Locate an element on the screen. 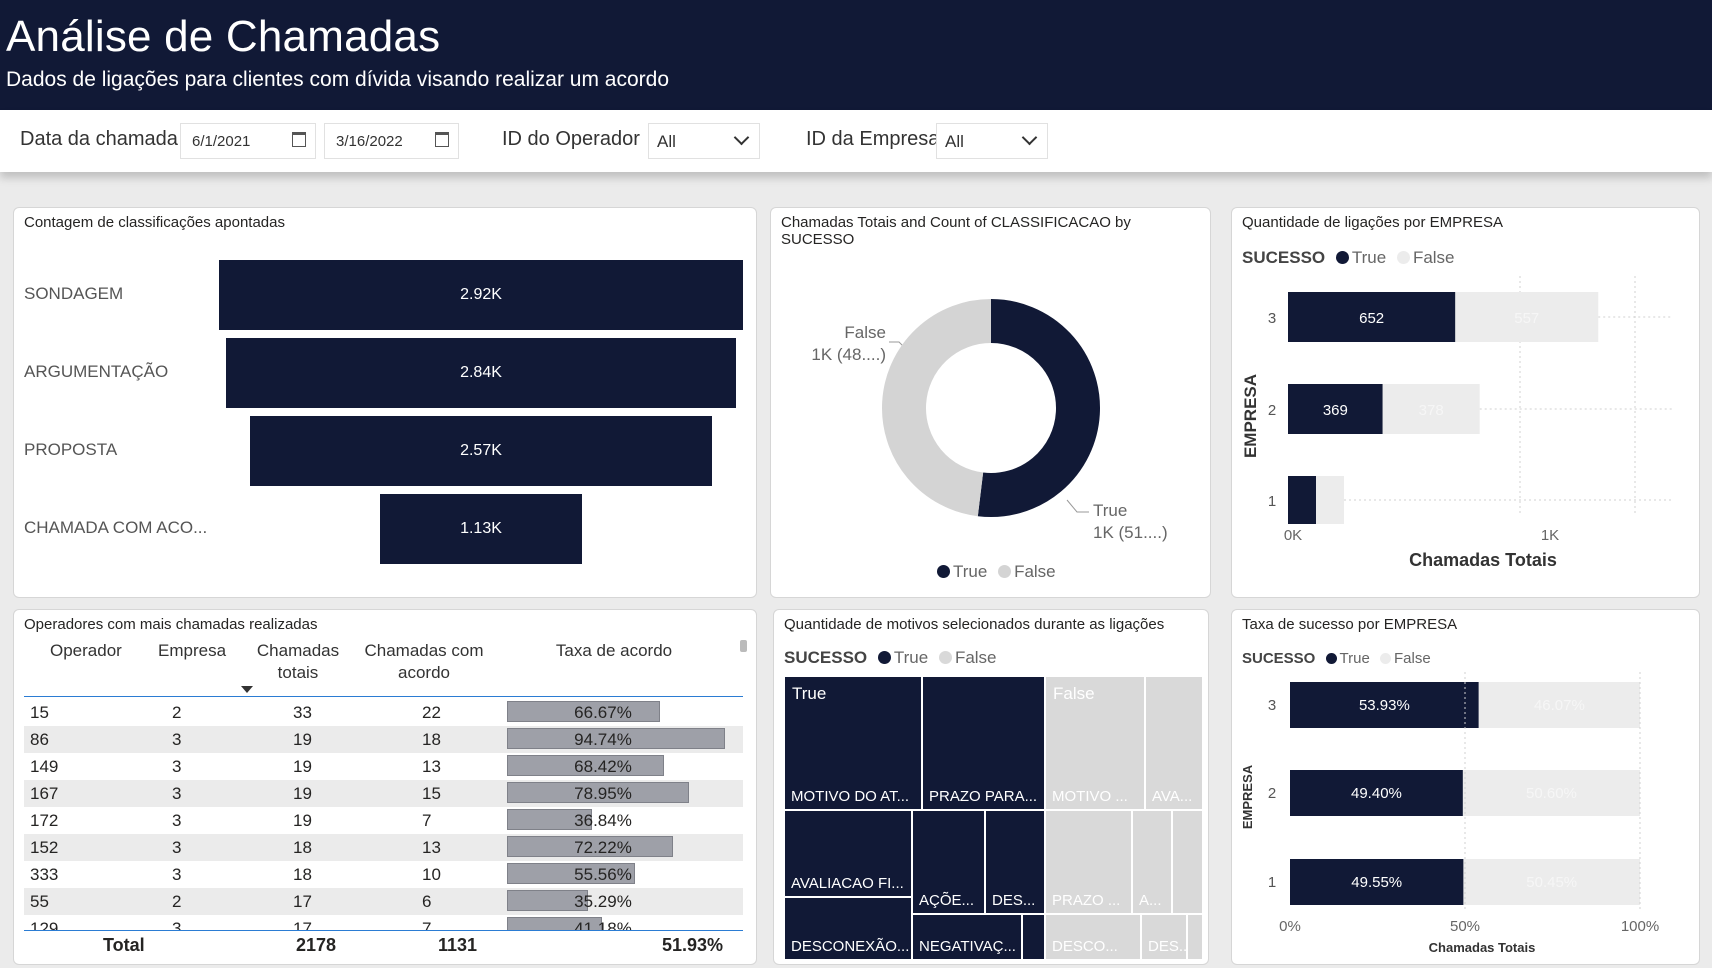 This screenshot has height=968, width=1712. funnel-bar: 2.57K is located at coordinates (481, 451).